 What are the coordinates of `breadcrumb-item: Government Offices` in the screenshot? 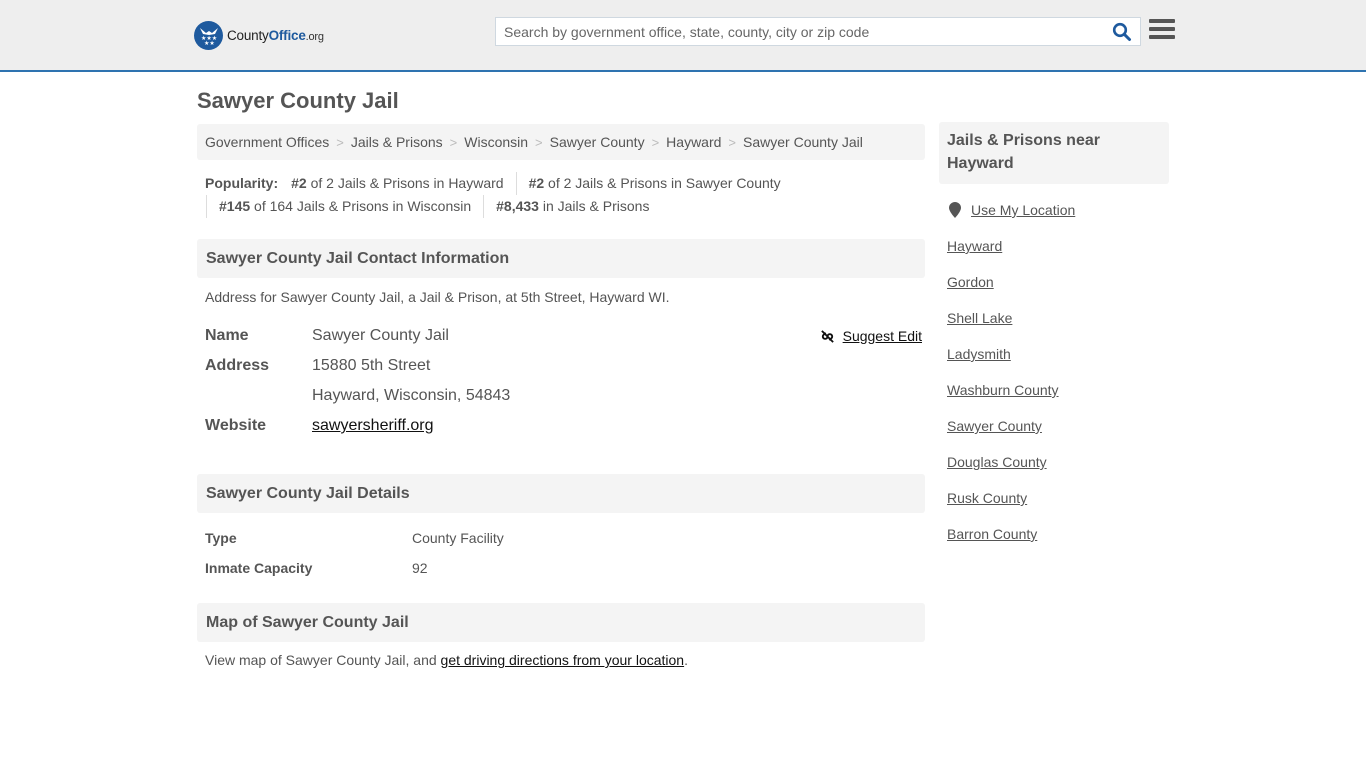 It's located at (267, 142).